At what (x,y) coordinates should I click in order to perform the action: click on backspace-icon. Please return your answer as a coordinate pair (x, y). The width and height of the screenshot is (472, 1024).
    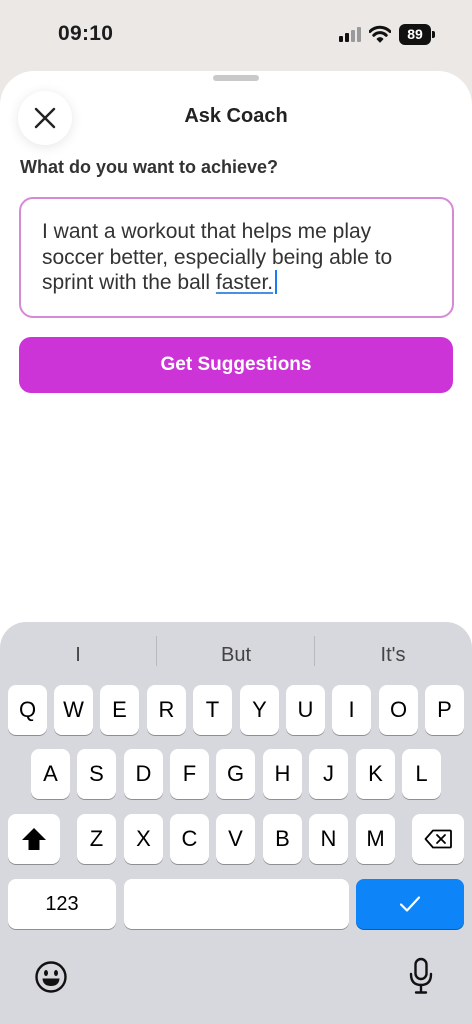
    Looking at the image, I should click on (438, 839).